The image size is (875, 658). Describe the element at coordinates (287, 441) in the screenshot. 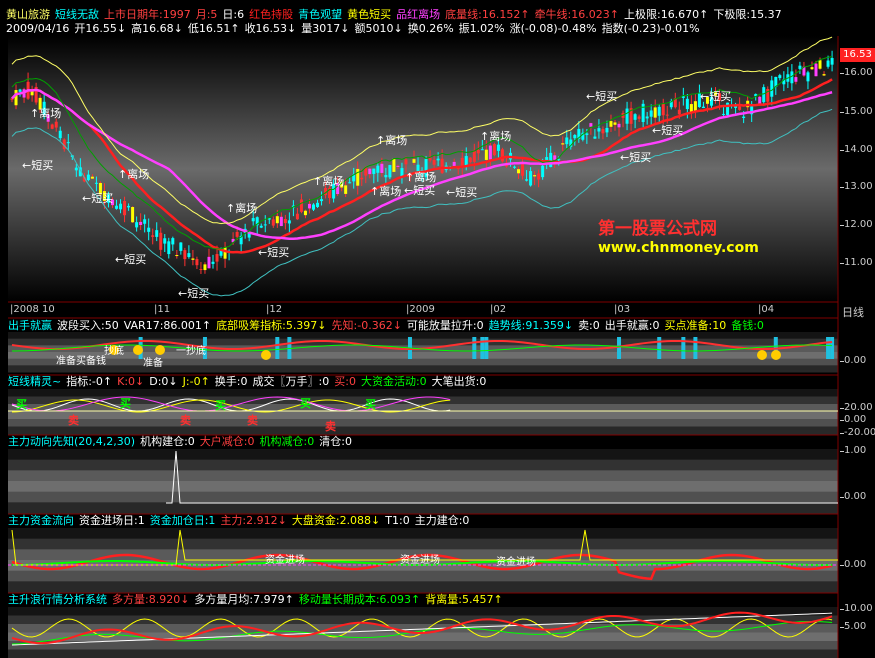

I see `panel-3-title-item-3: 机构减仓:0` at that location.